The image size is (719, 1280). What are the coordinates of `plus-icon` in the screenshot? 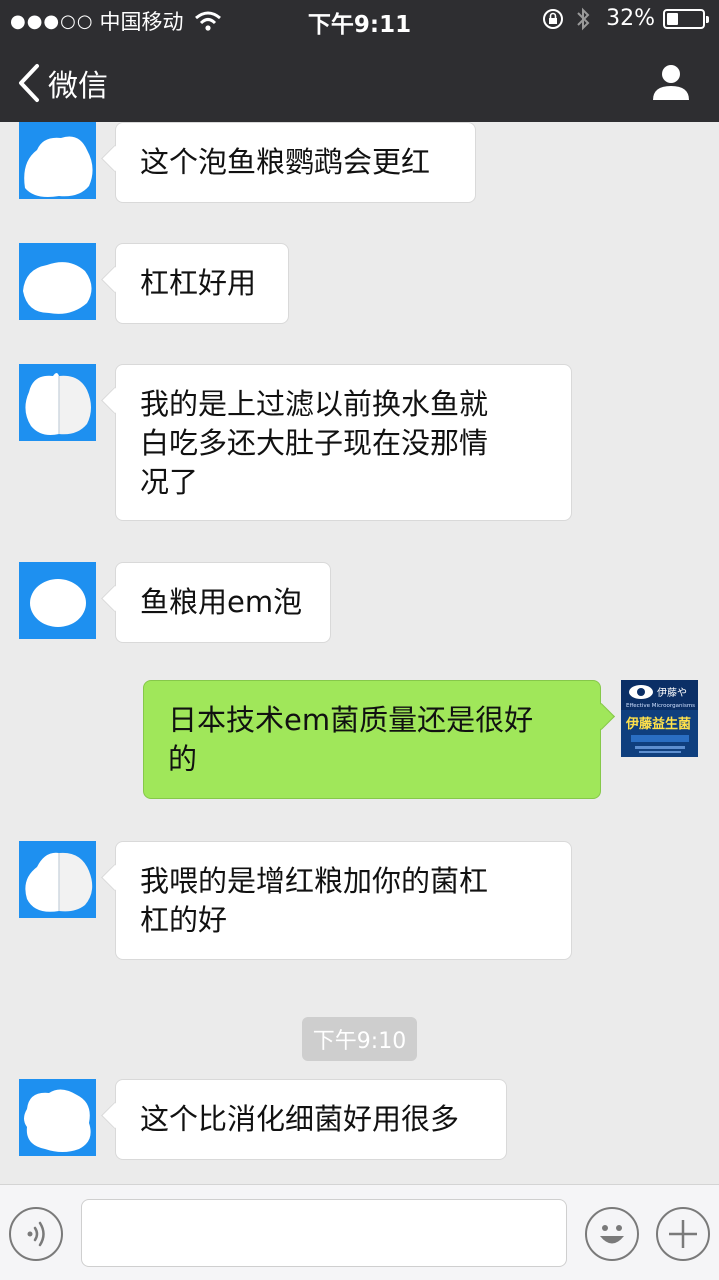 It's located at (683, 1234).